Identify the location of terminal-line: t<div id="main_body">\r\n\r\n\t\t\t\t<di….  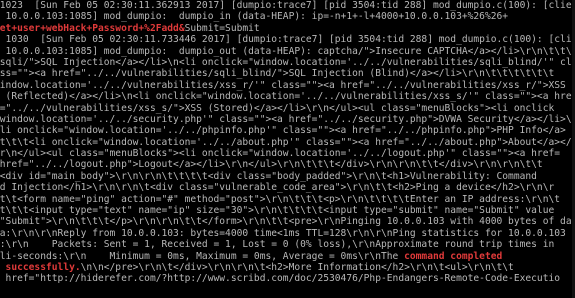
(284, 176).